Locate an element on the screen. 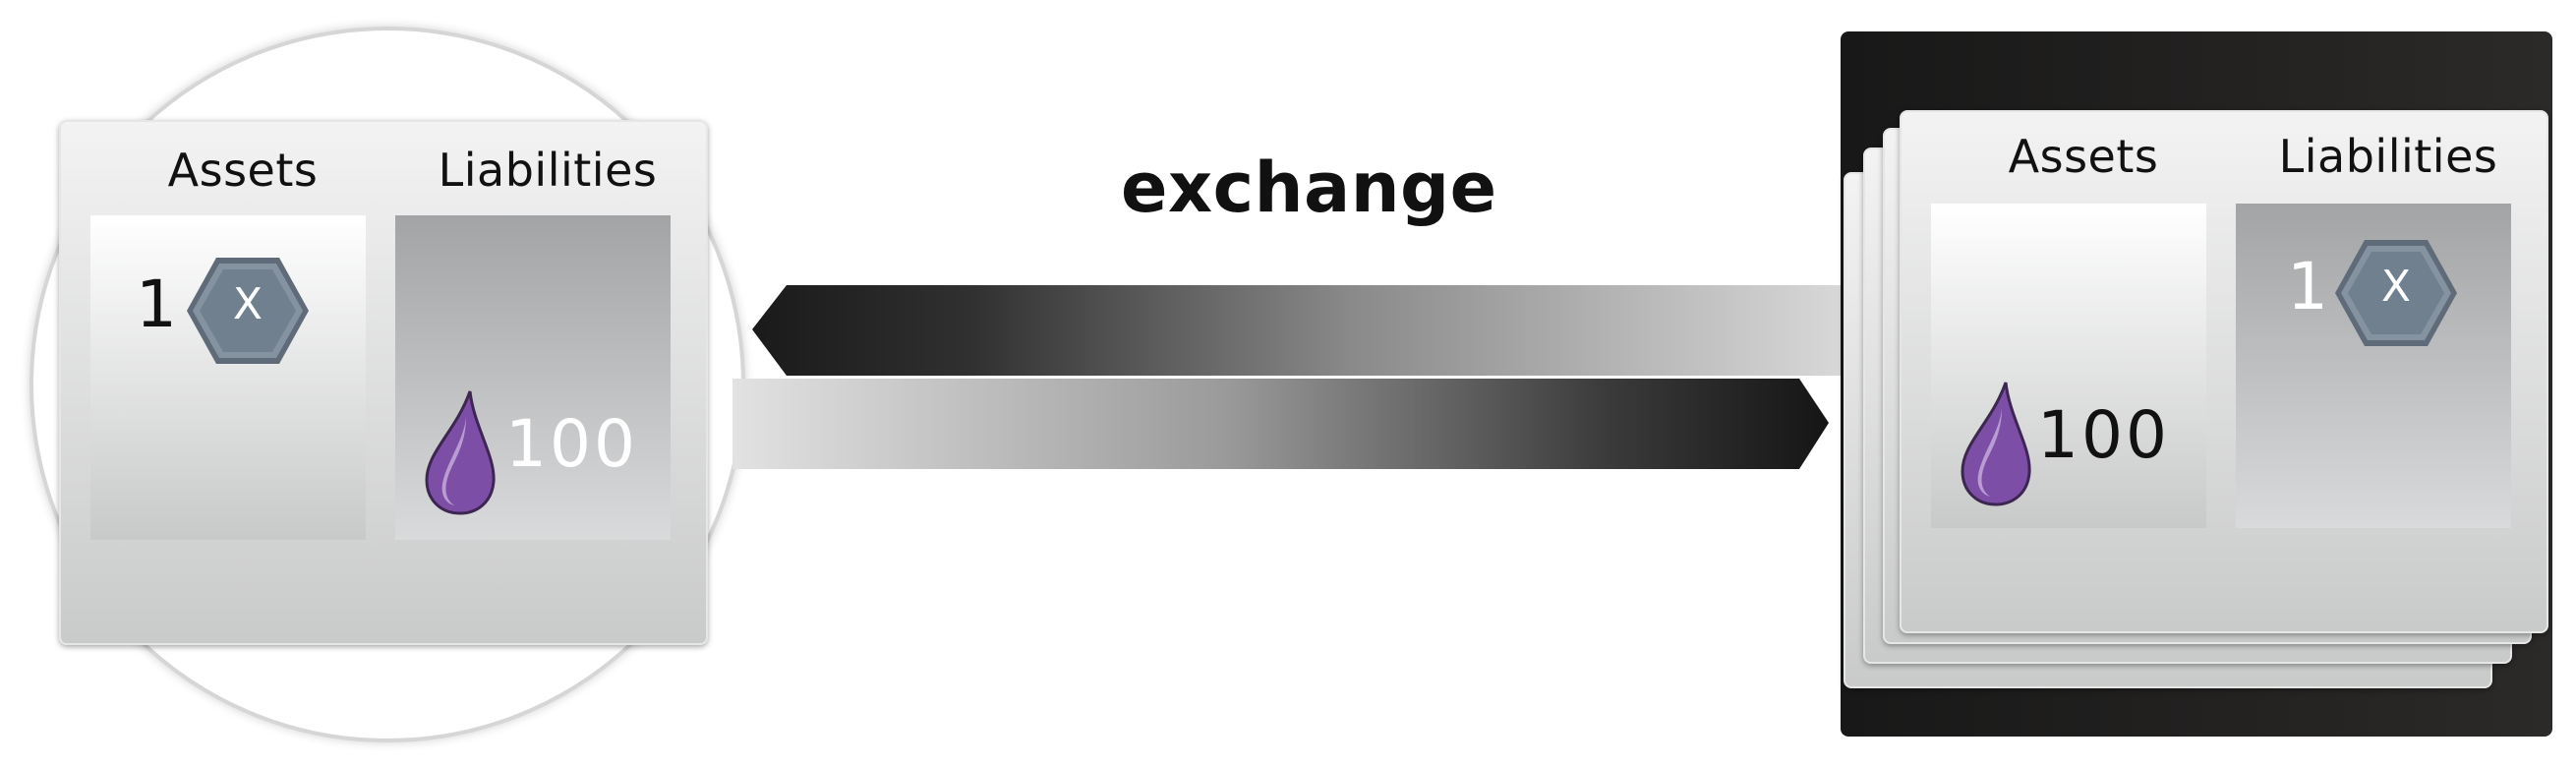  right-asset-amount: 100 is located at coordinates (2103, 435).